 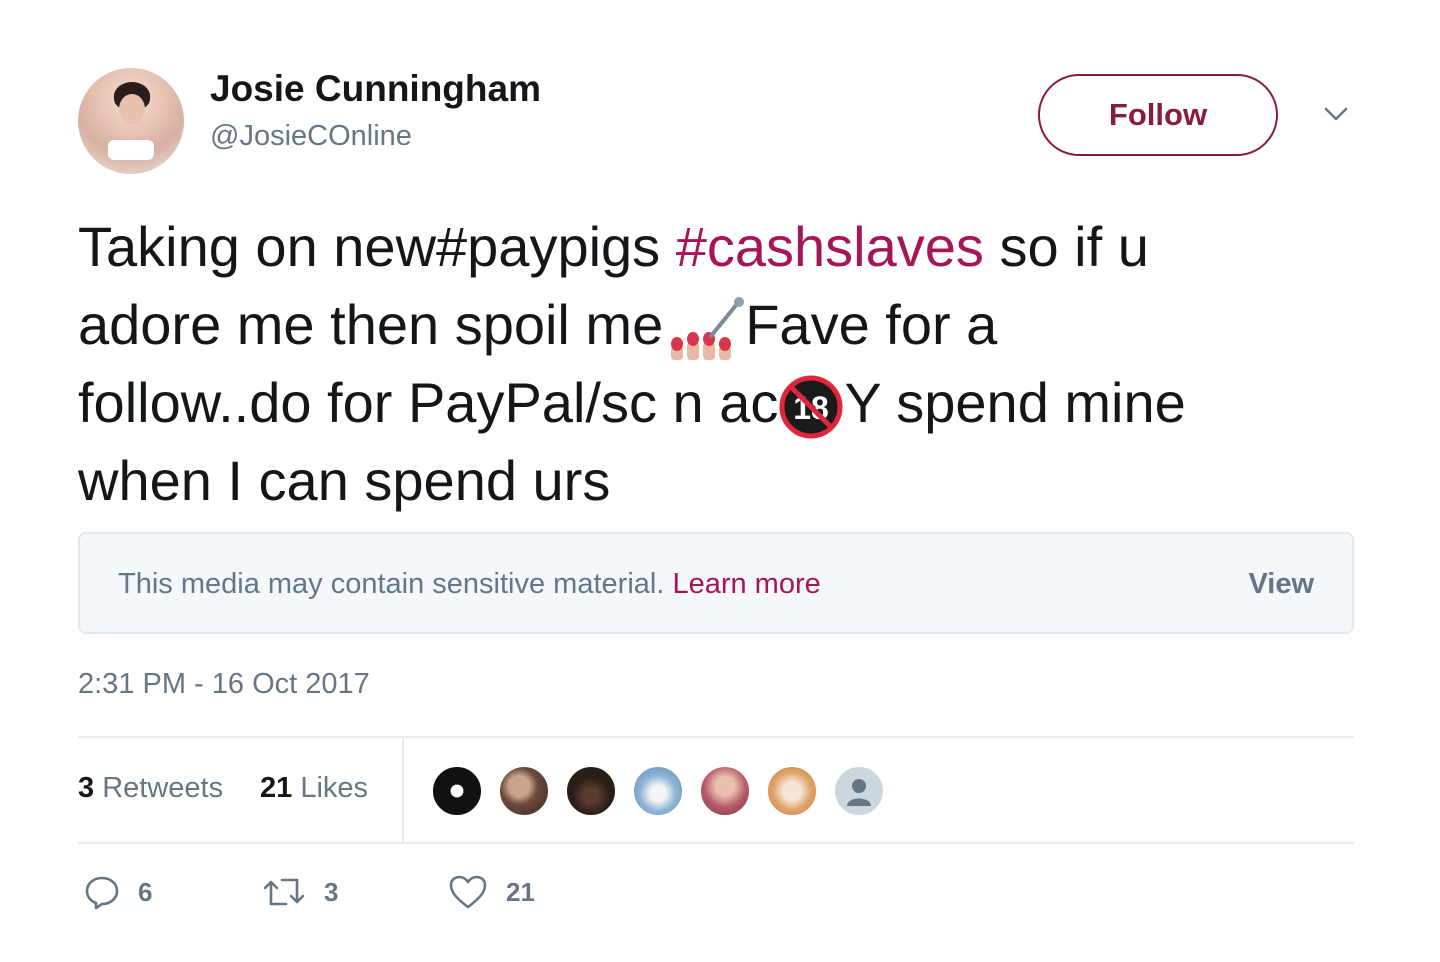 I want to click on reply-icon, so click(x=102, y=893).